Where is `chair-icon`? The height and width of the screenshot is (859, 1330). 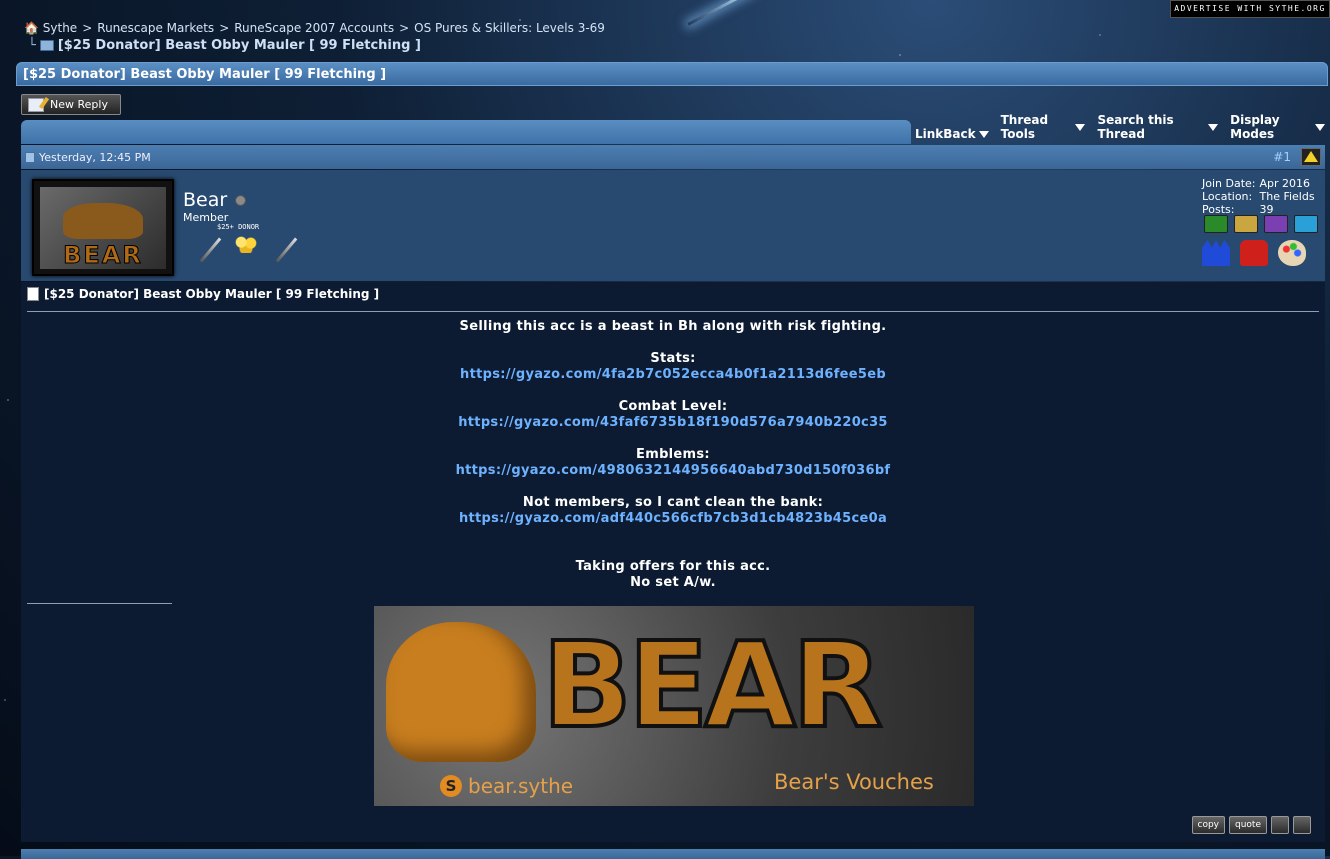 chair-icon is located at coordinates (1254, 253).